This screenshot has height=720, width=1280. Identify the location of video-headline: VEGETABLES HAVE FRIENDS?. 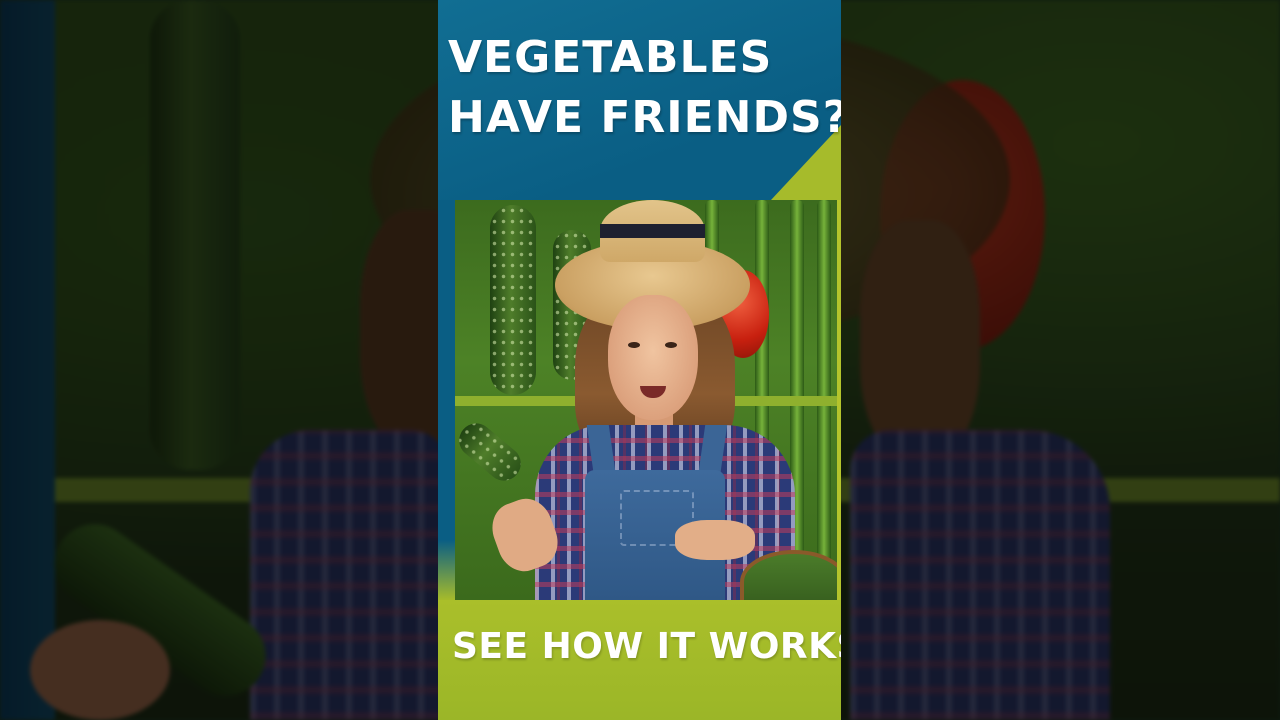
(644, 88).